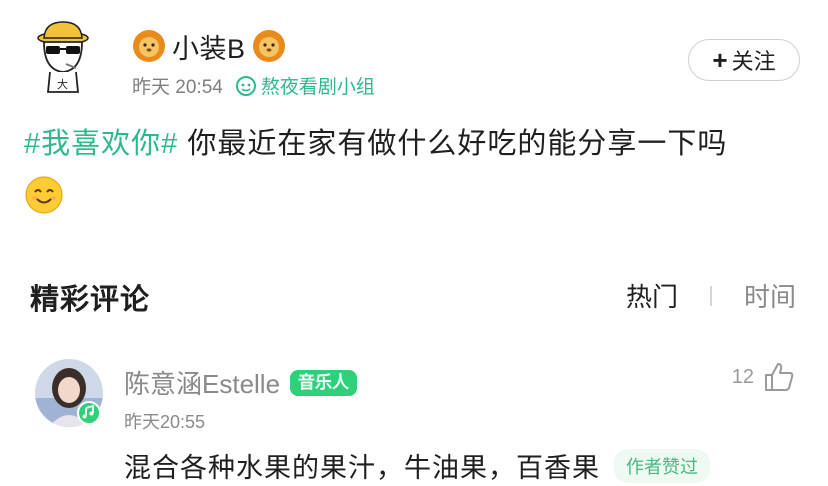 The width and height of the screenshot is (828, 486). Describe the element at coordinates (652, 295) in the screenshot. I see `sort-hot-tab: 热门` at that location.